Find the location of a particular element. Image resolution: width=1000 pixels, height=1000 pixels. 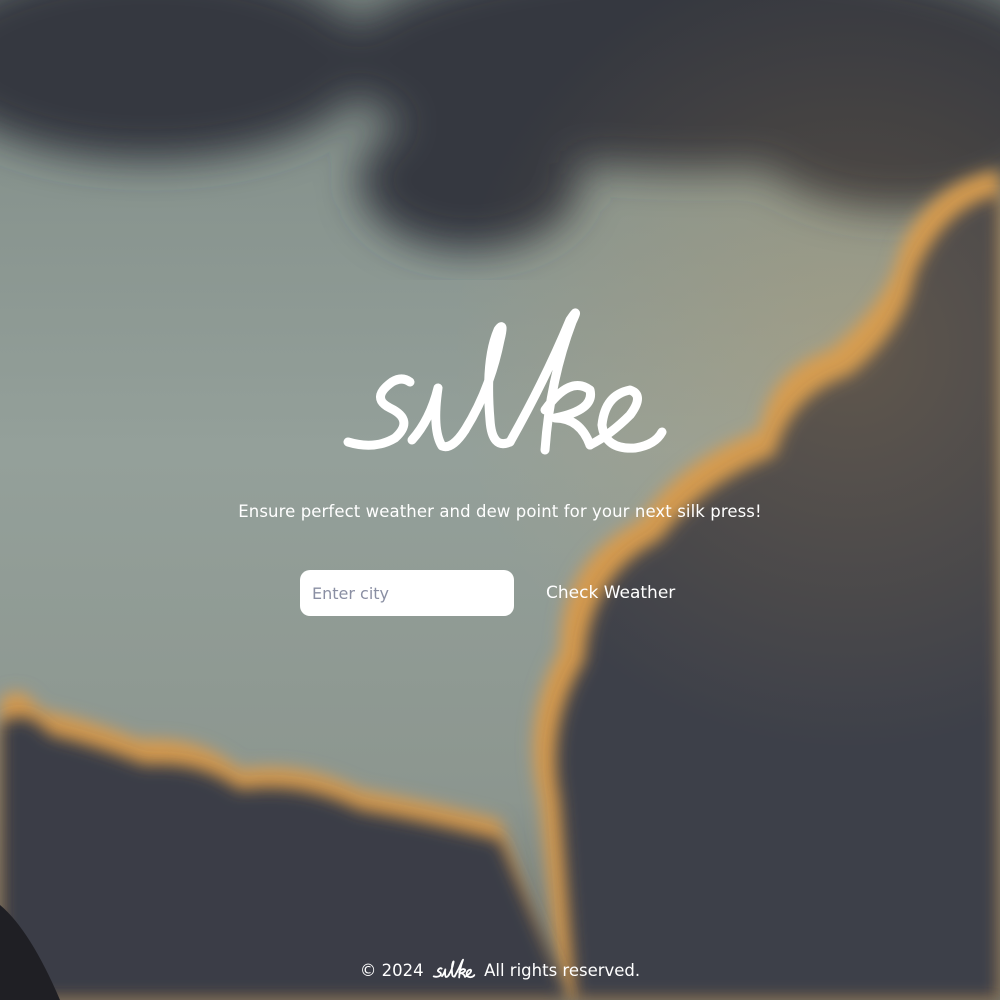

footer: © 2024 All rights reserved. is located at coordinates (500, 970).